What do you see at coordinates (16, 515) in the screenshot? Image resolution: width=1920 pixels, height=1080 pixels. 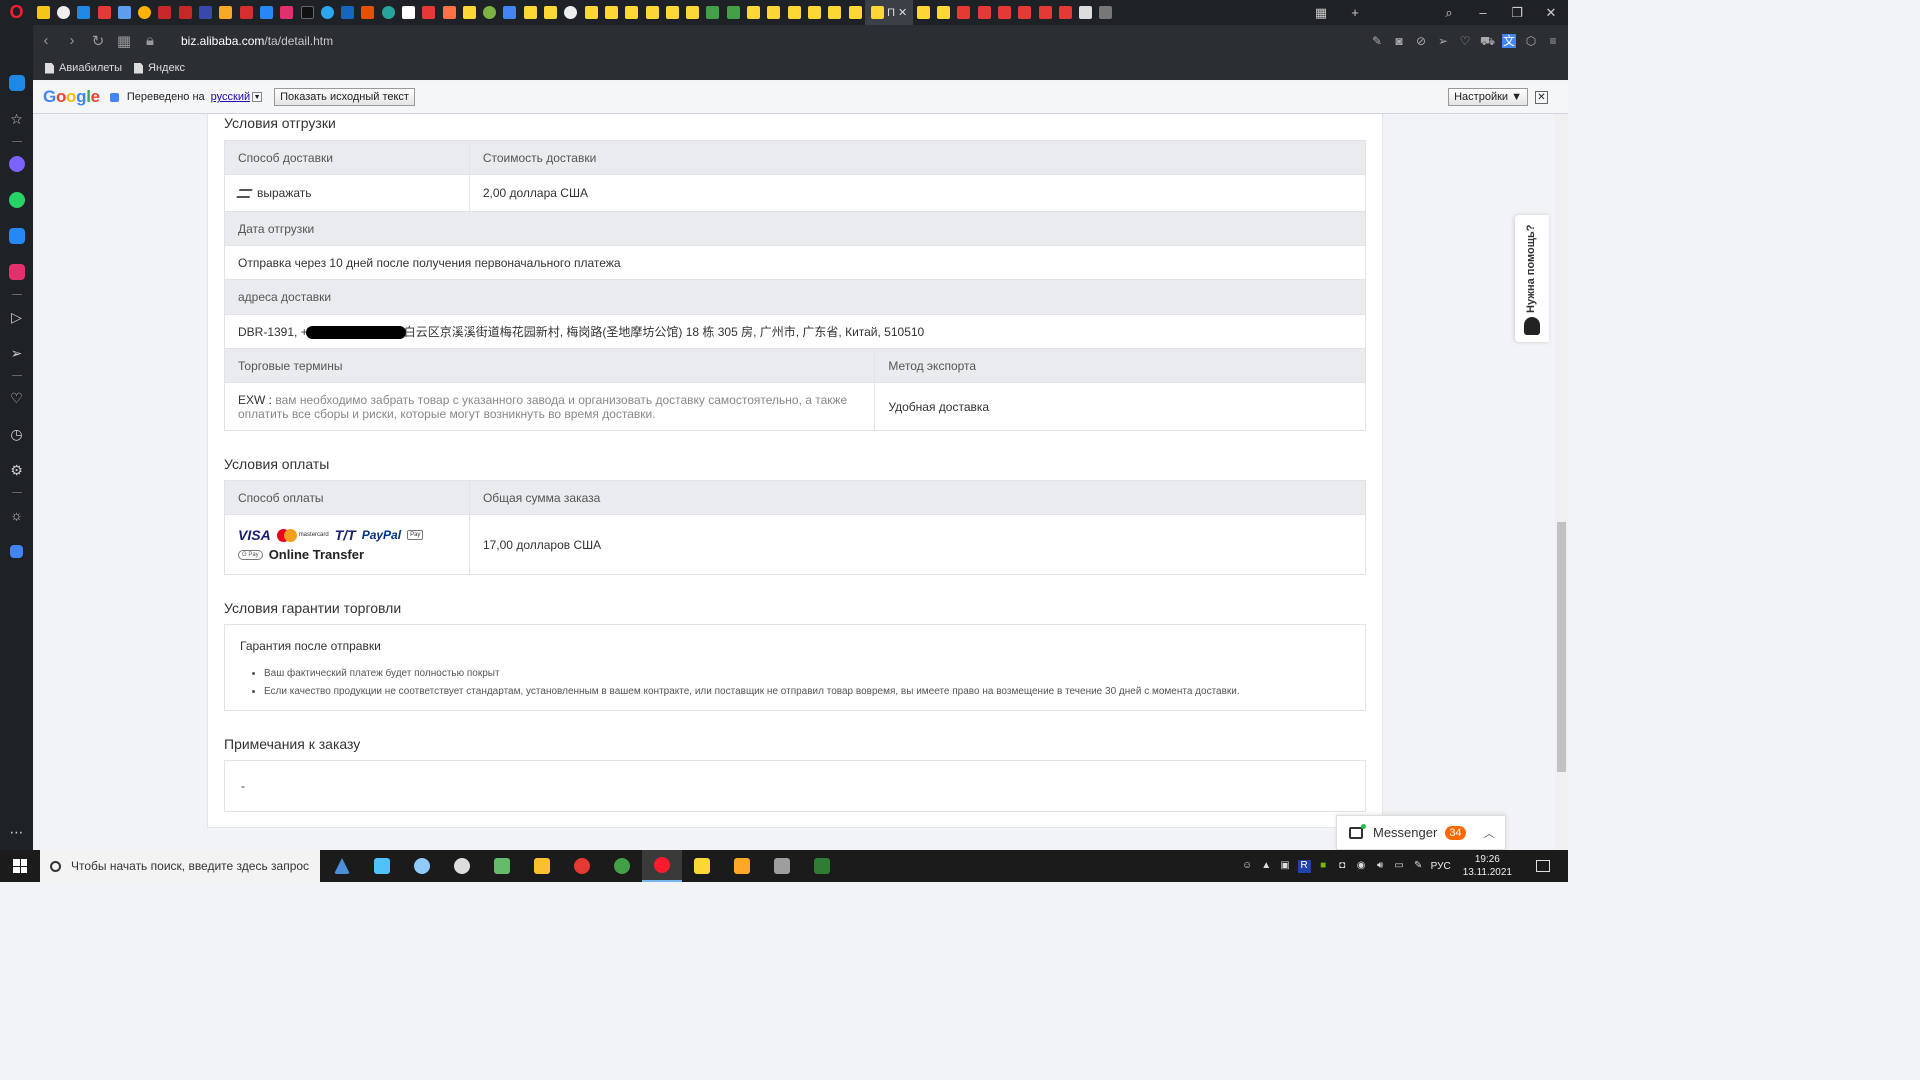 I see `bulb-icon: ☼` at bounding box center [16, 515].